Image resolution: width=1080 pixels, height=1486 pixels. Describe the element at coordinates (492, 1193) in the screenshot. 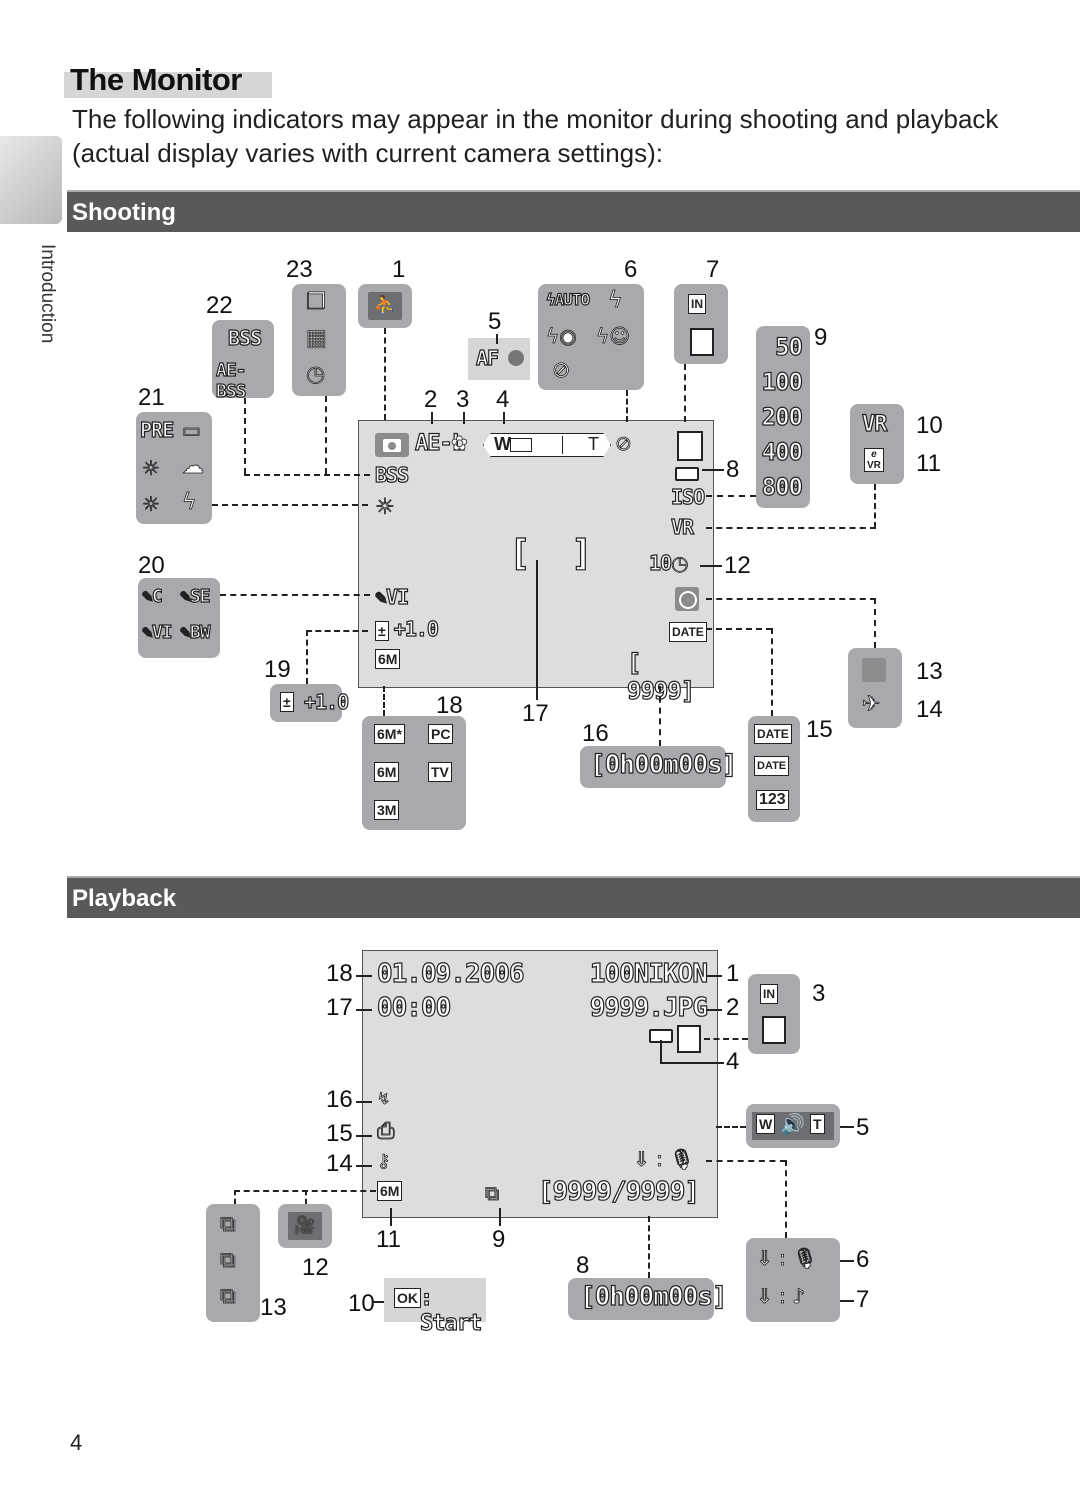

I see `dlighting-icon: ⧉` at that location.